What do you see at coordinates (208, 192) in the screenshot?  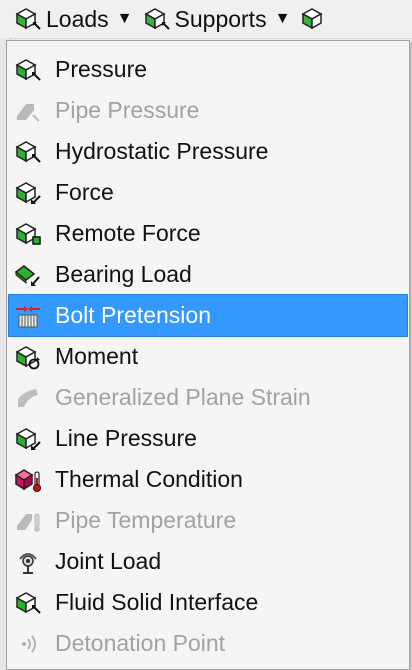 I see `menu-item-force: Force` at bounding box center [208, 192].